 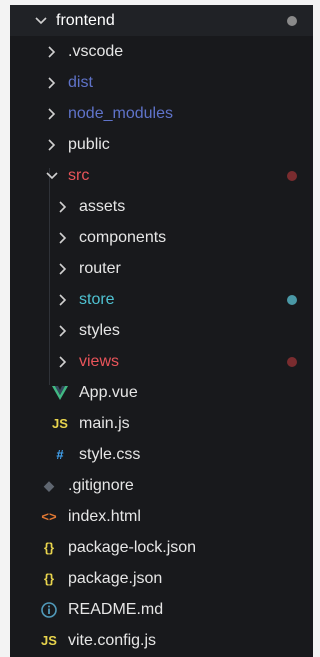 What do you see at coordinates (101, 485) in the screenshot?
I see `tree-item-label: .gitignore` at bounding box center [101, 485].